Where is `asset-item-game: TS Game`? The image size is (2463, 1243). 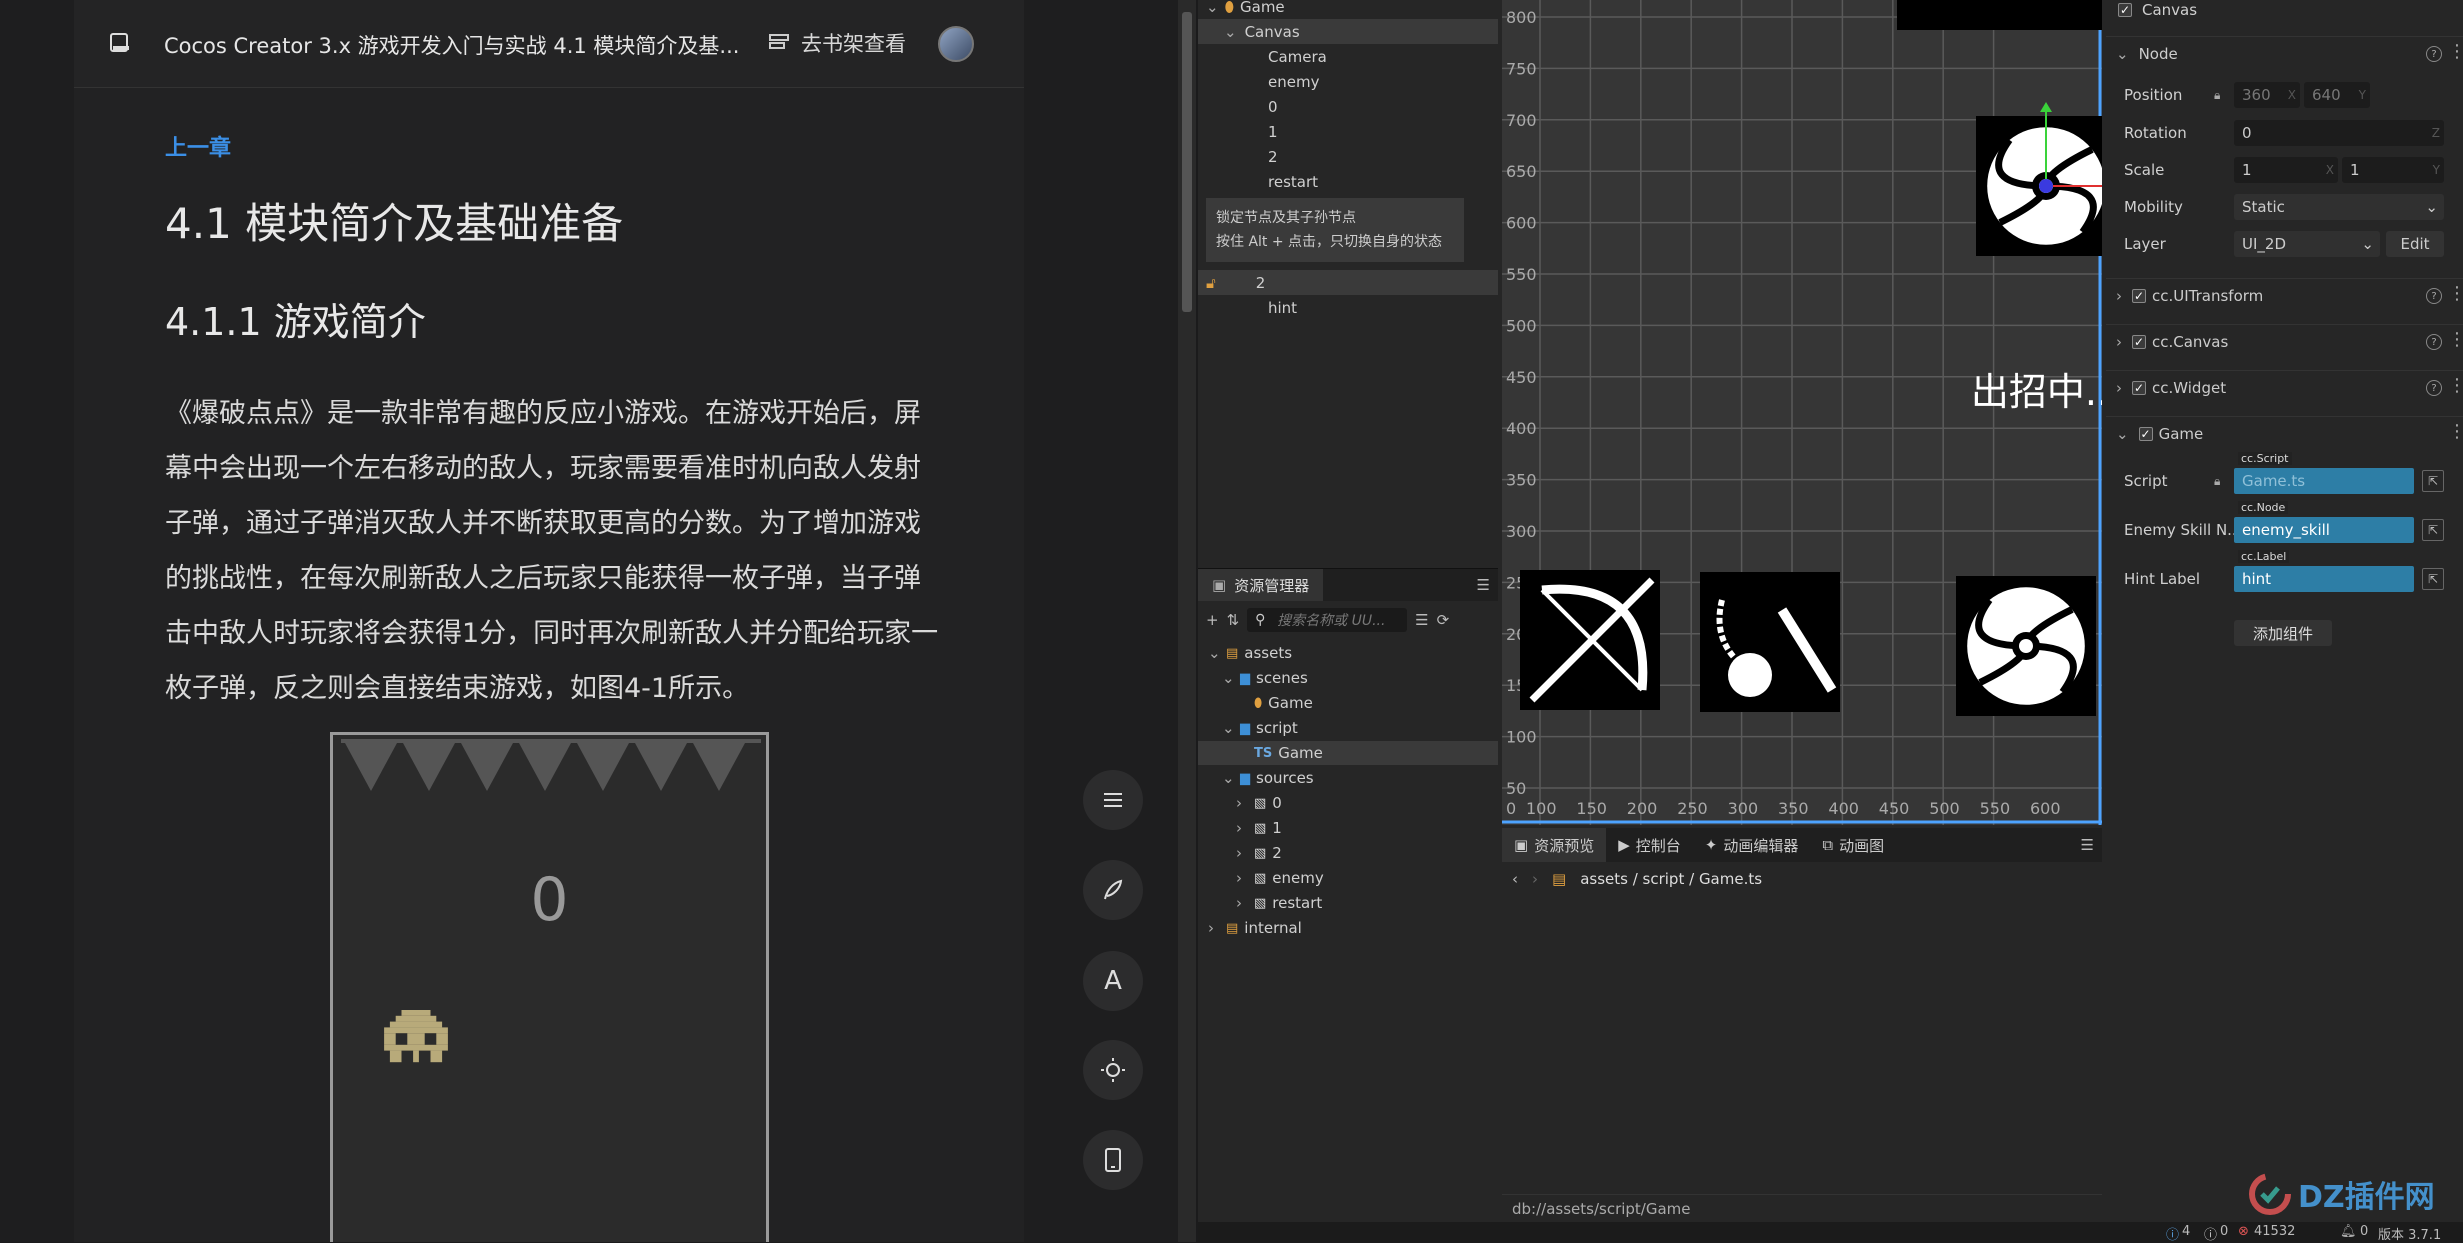 asset-item-game: TS Game is located at coordinates (1348, 753).